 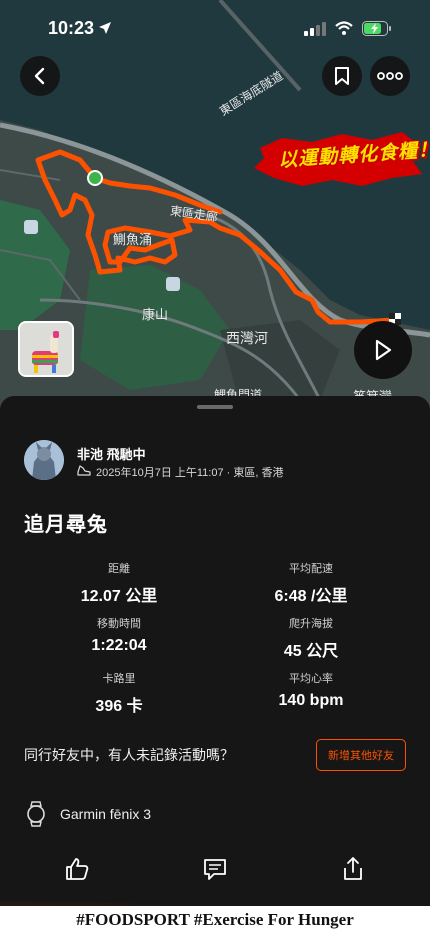 I want to click on stat-pace: 平均配速 6:48 /公里, so click(x=311, y=583).